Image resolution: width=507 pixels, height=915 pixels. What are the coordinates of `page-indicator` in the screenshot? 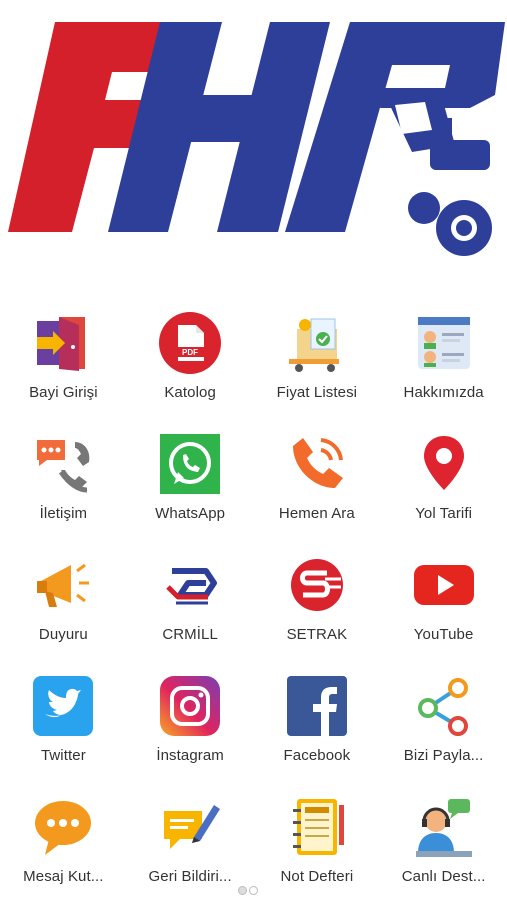 It's located at (248, 890).